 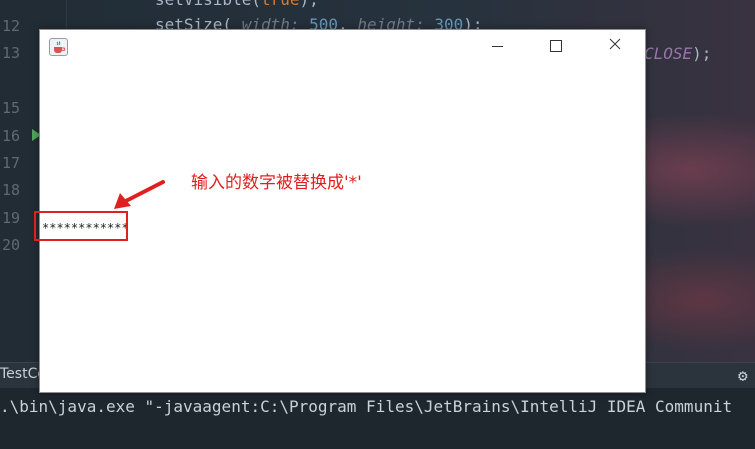 I want to click on window-titlebar, so click(x=342, y=46).